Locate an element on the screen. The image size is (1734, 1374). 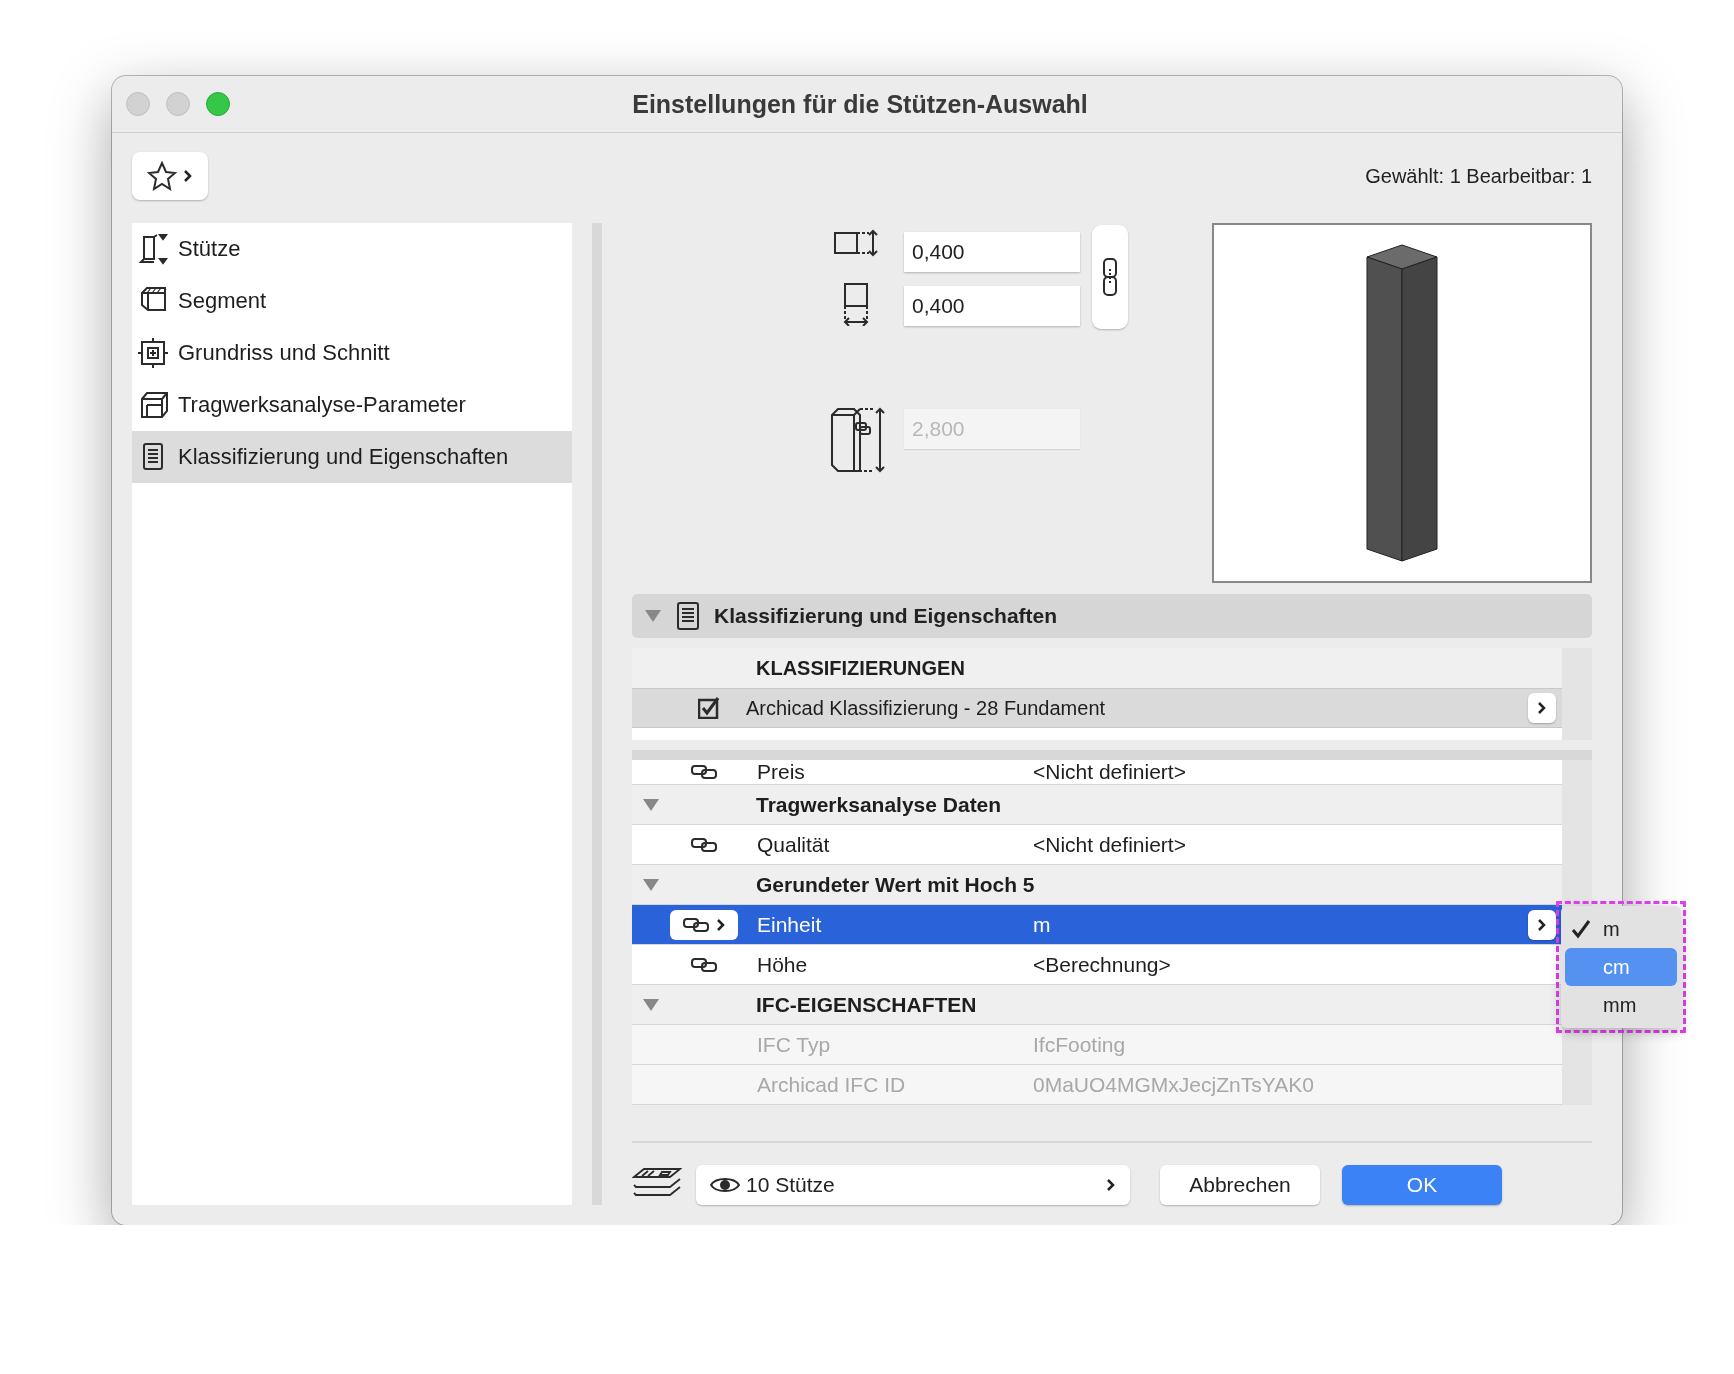
property-value: IfcFooting is located at coordinates (1080, 1044).